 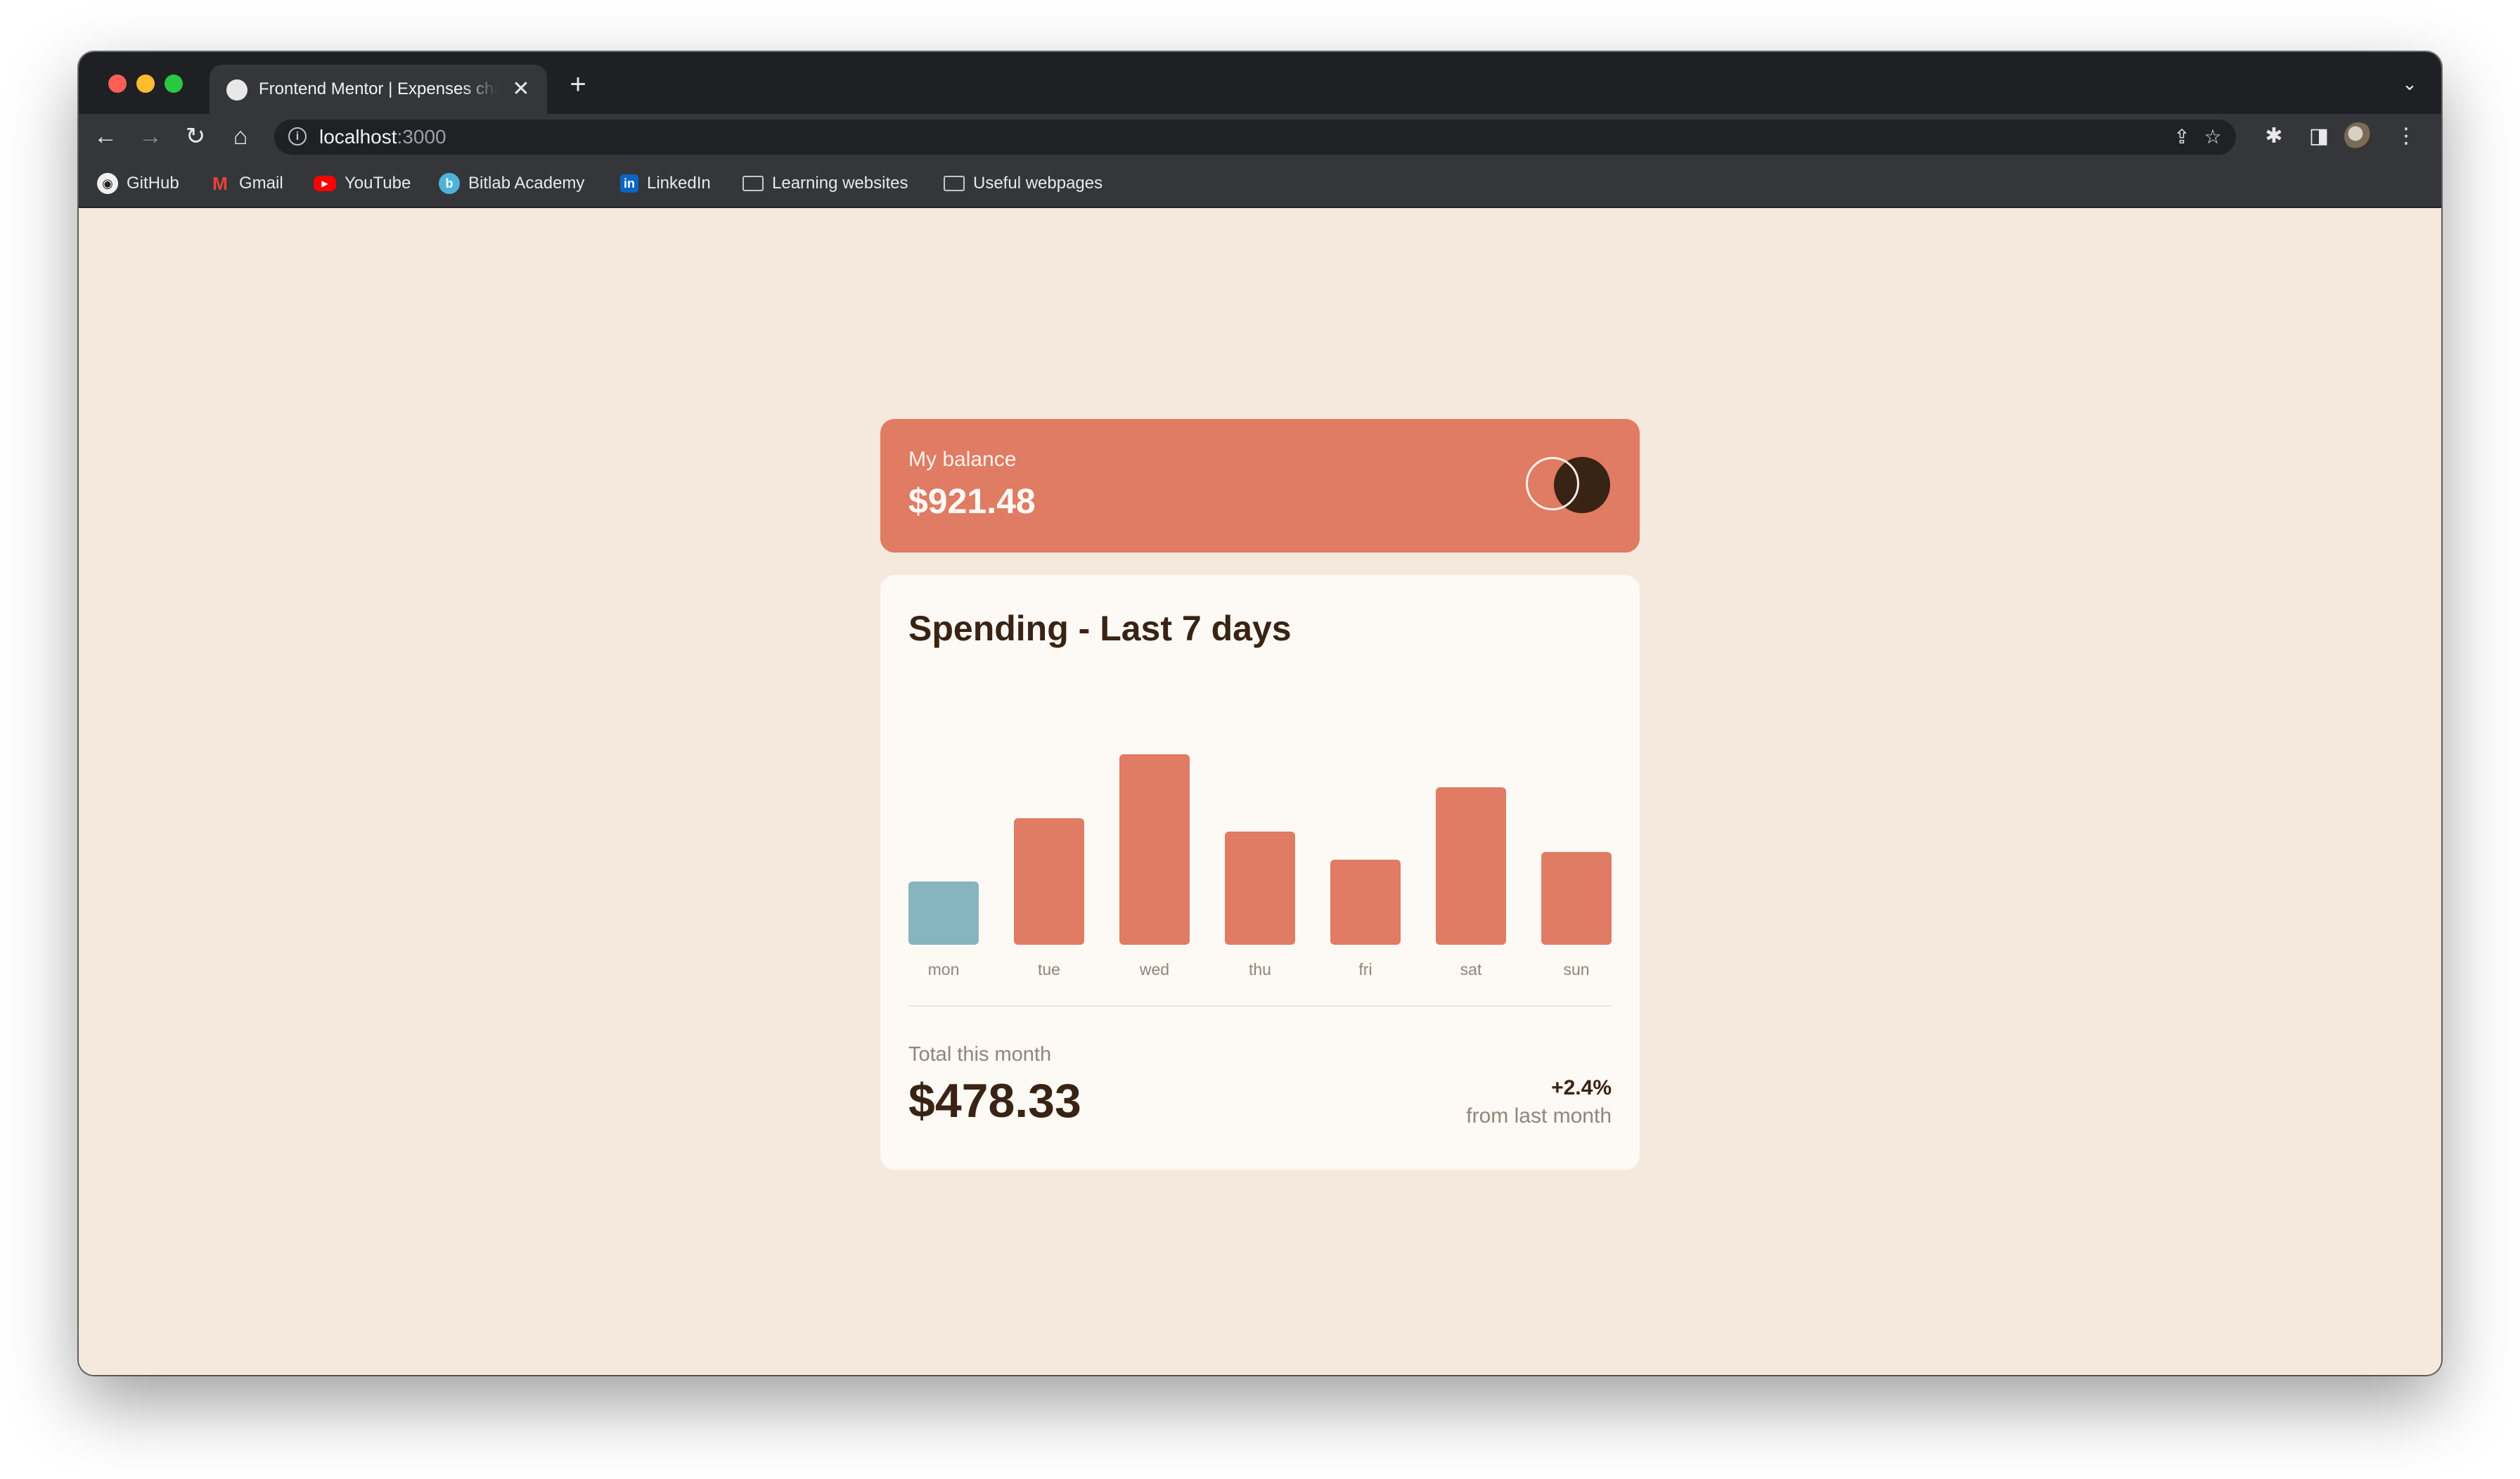 I want to click on side-panel-icon: ◨, so click(x=2319, y=136).